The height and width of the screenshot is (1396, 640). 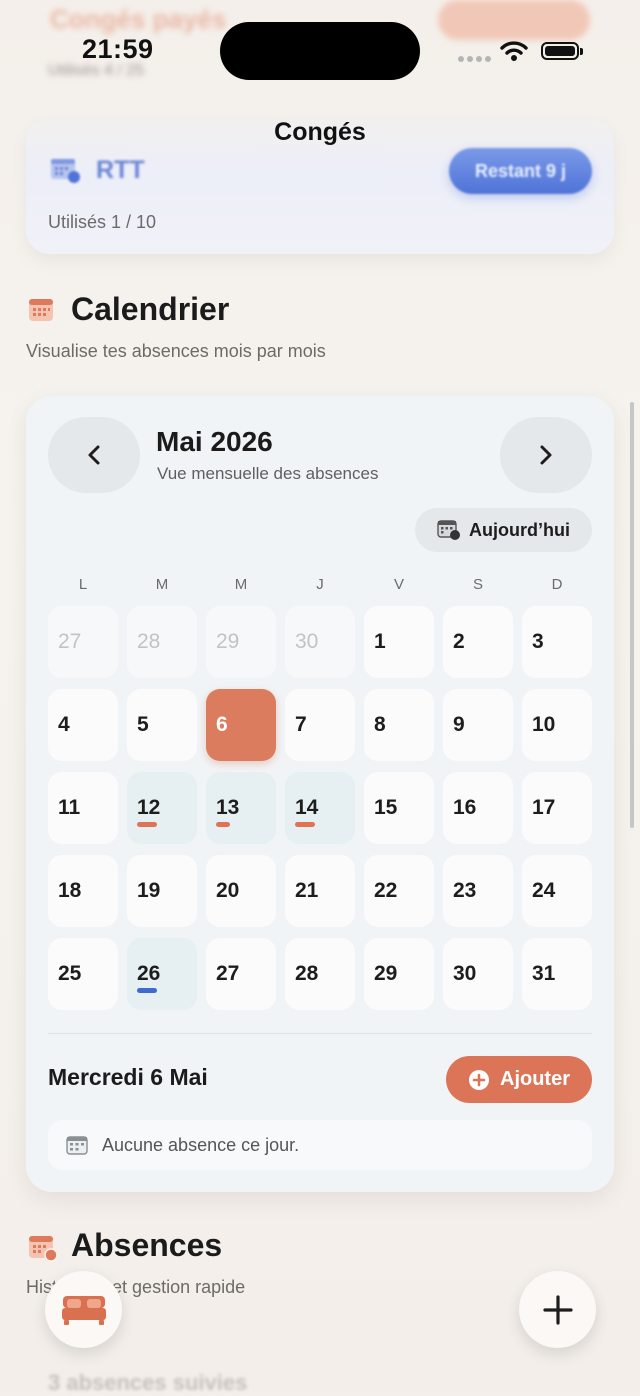 What do you see at coordinates (64, 724) in the screenshot?
I see `calendar-day-number: 4` at bounding box center [64, 724].